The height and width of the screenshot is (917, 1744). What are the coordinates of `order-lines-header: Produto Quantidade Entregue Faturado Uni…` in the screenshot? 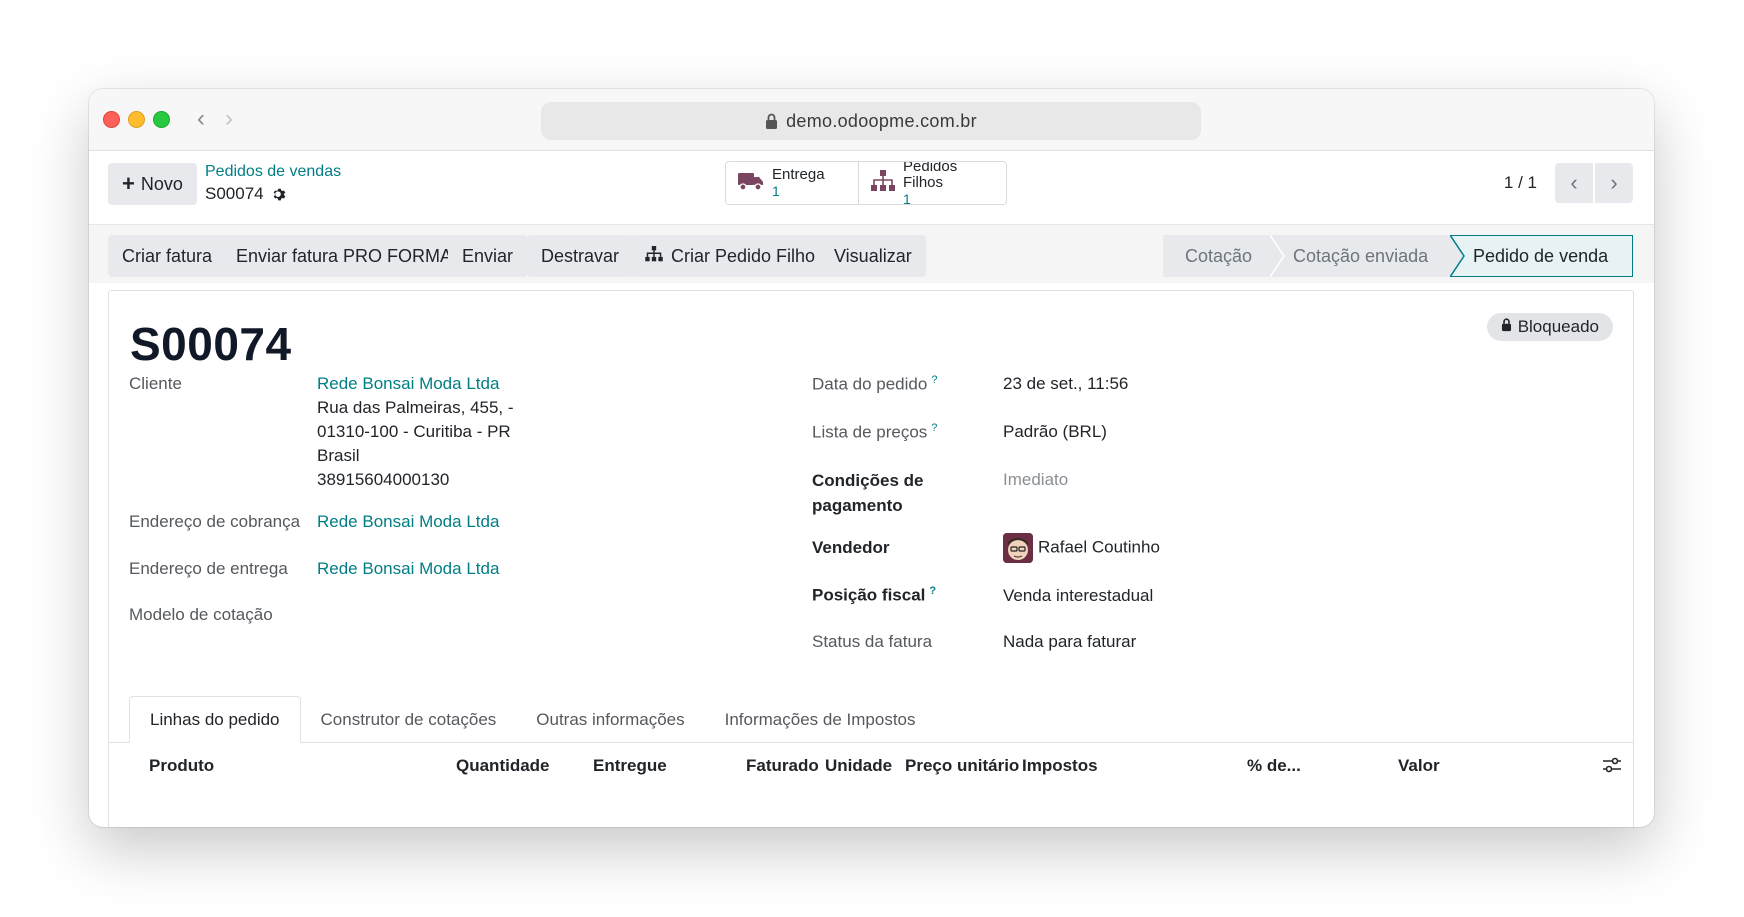 It's located at (871, 765).